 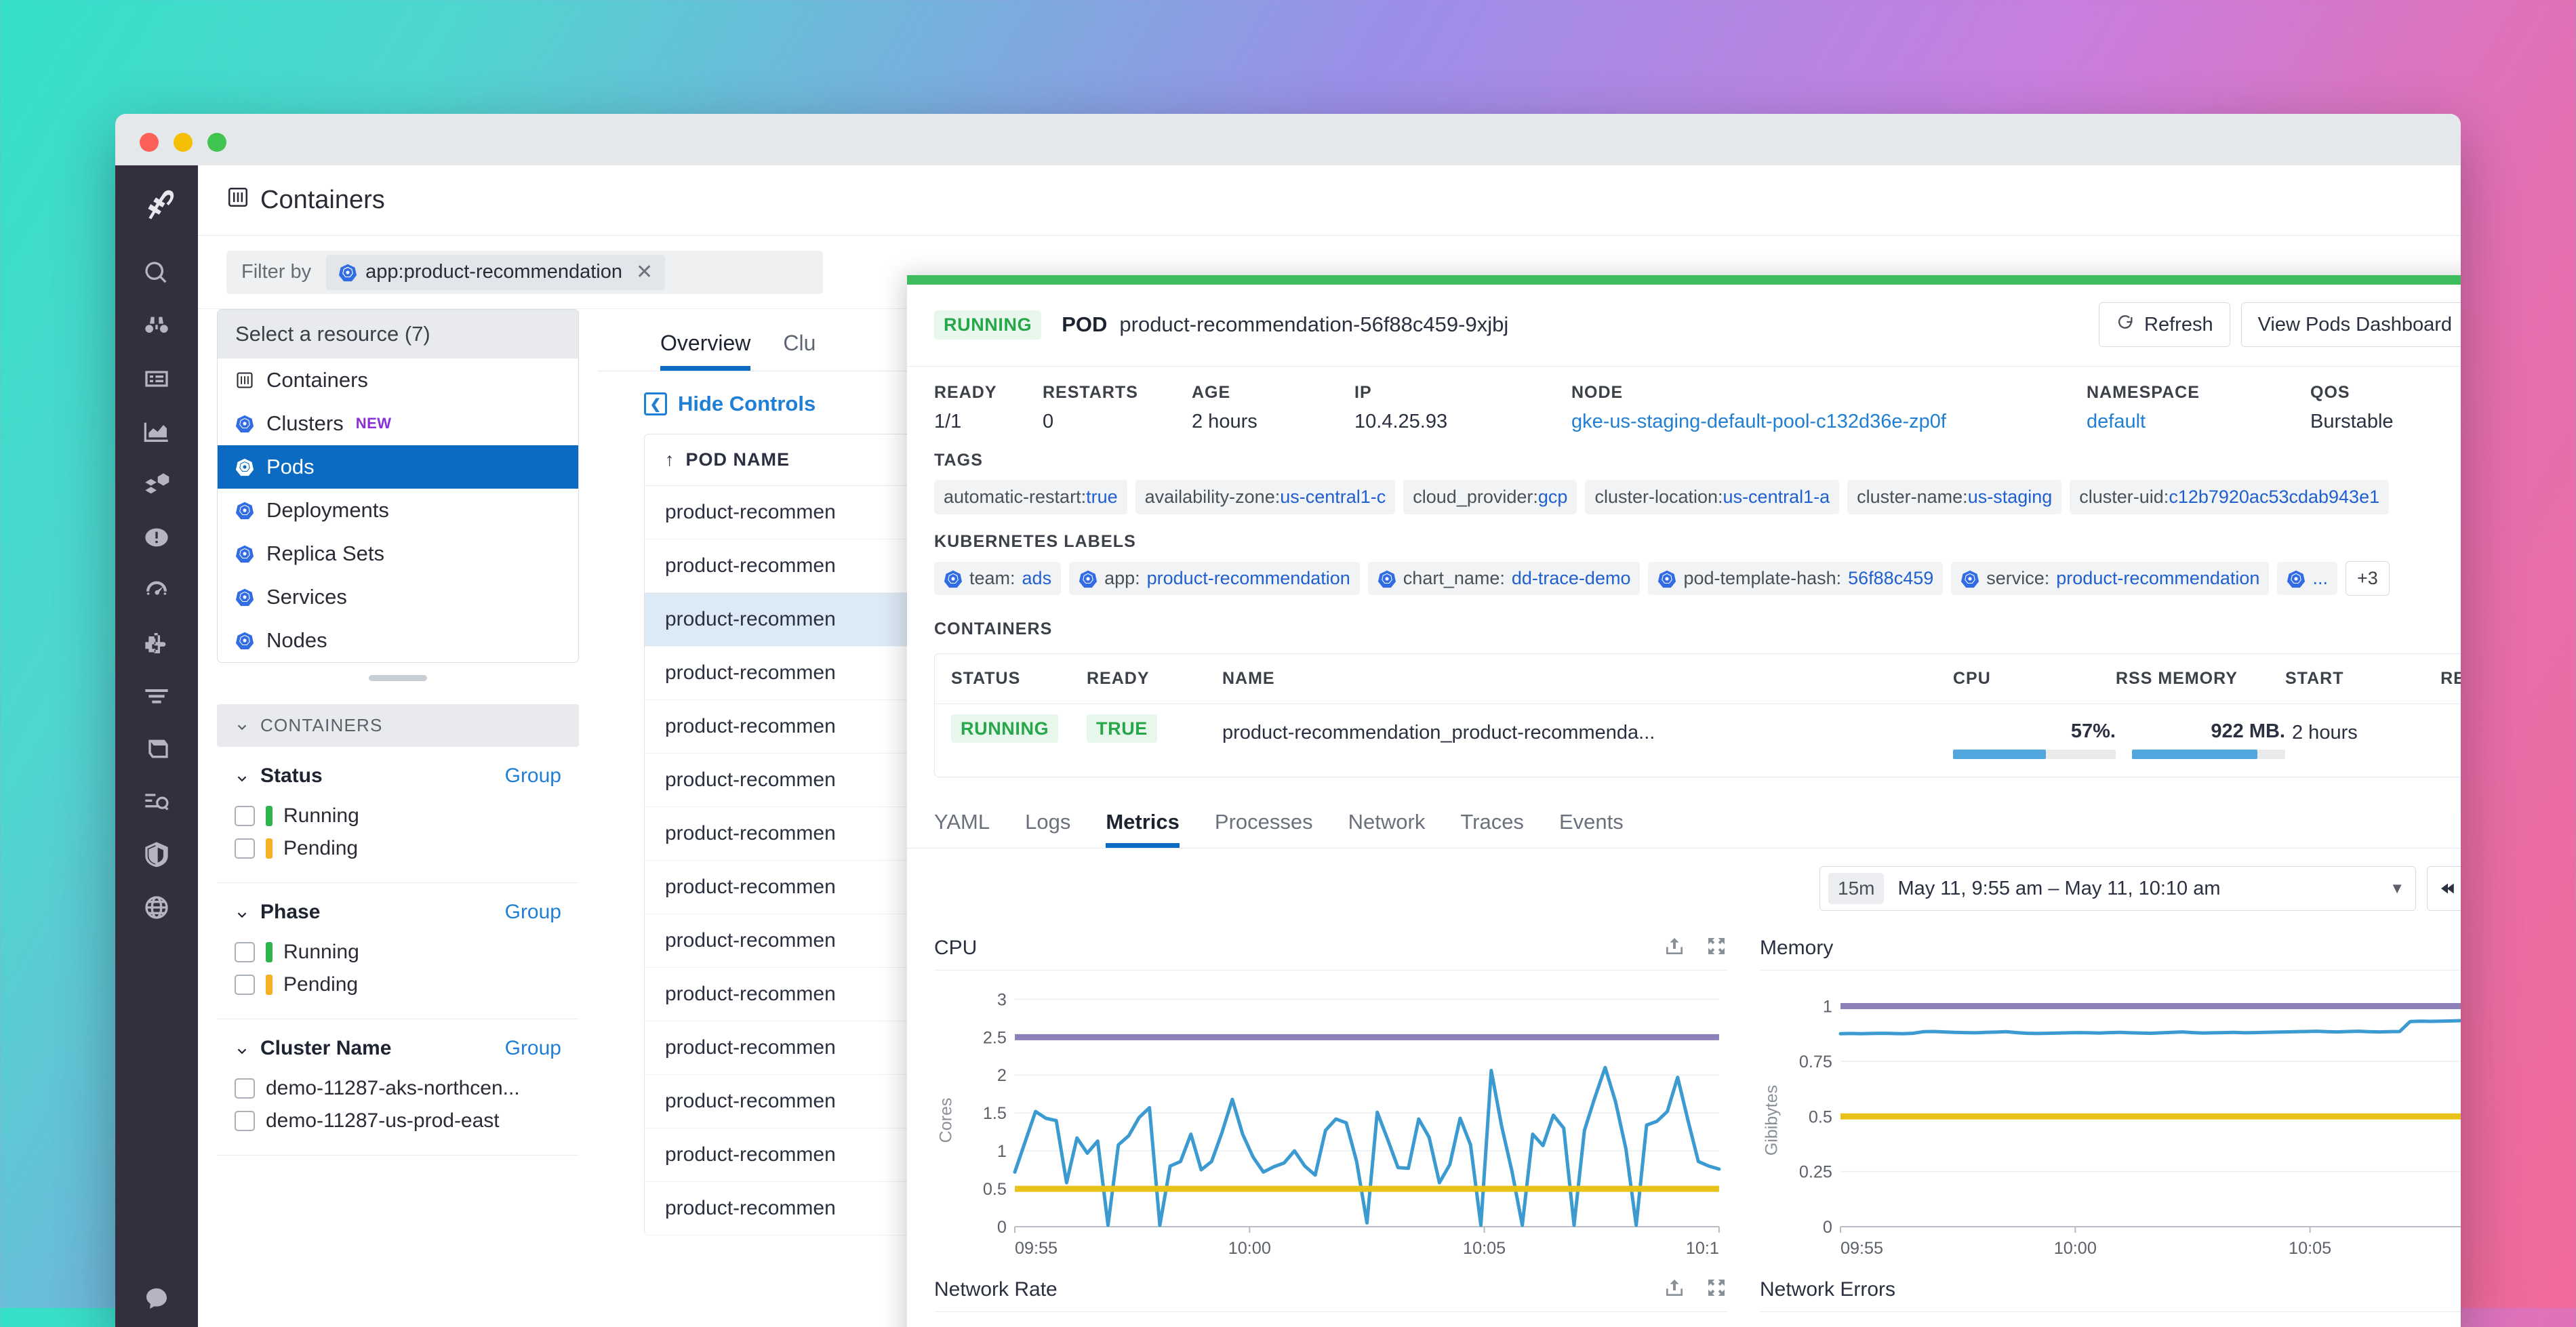 I want to click on tab-overview: Overview, so click(x=705, y=351).